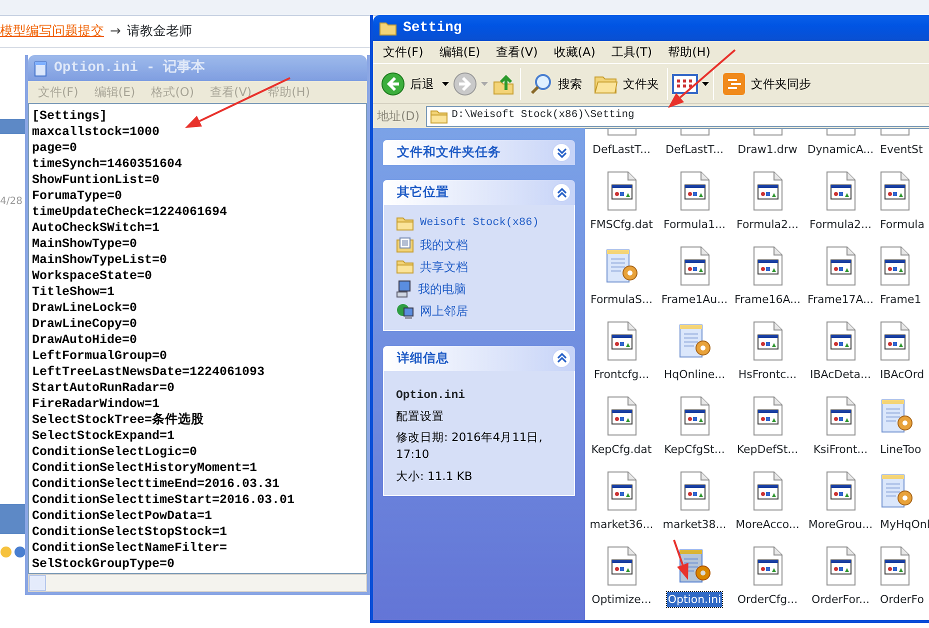 Image resolution: width=929 pixels, height=628 pixels. What do you see at coordinates (689, 52) in the screenshot?
I see `menu-item: 帮助(H)` at bounding box center [689, 52].